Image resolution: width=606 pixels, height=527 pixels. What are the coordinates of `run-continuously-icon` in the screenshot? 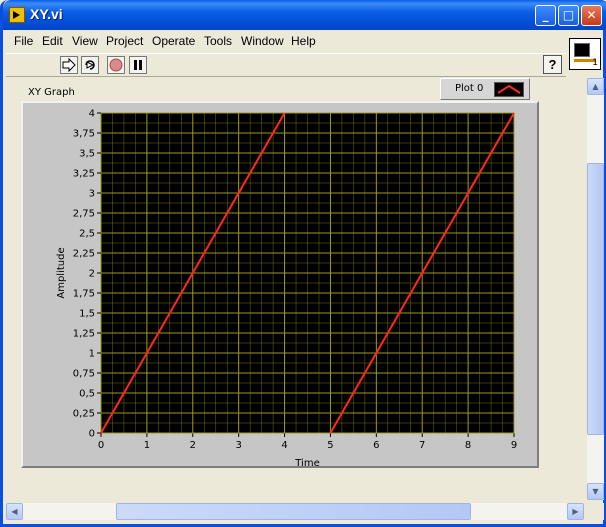 It's located at (90, 65).